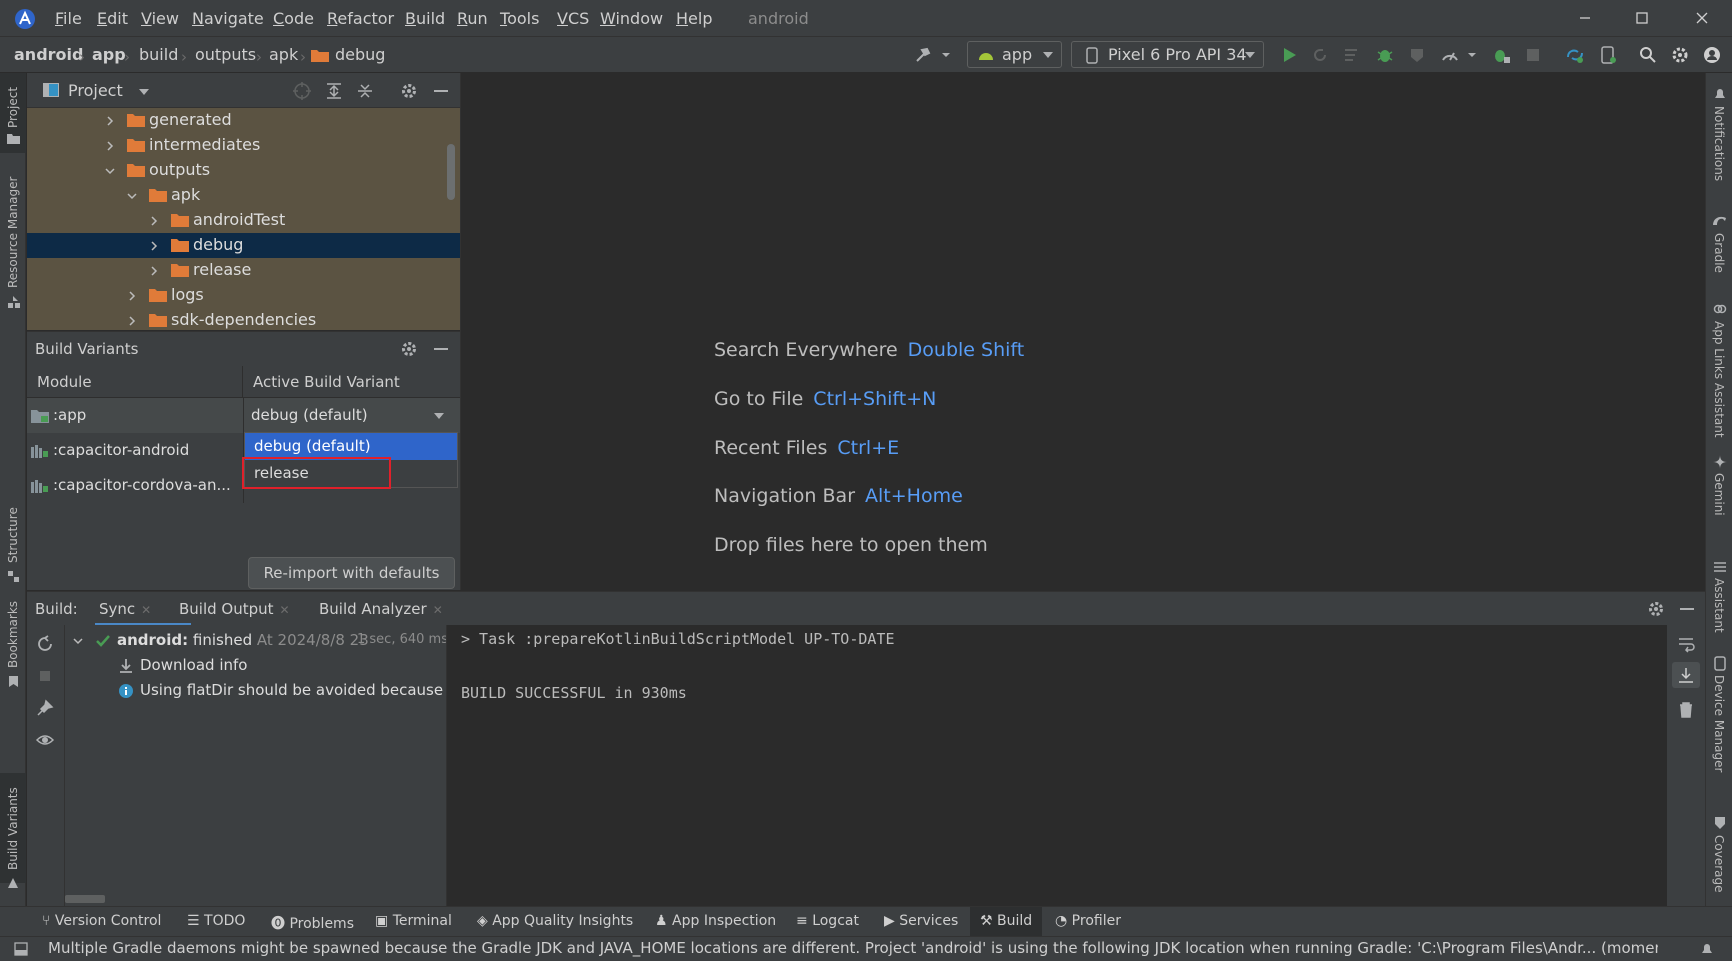  Describe the element at coordinates (351, 573) in the screenshot. I see `reimport-defaults-button: Re-import with defaults` at that location.